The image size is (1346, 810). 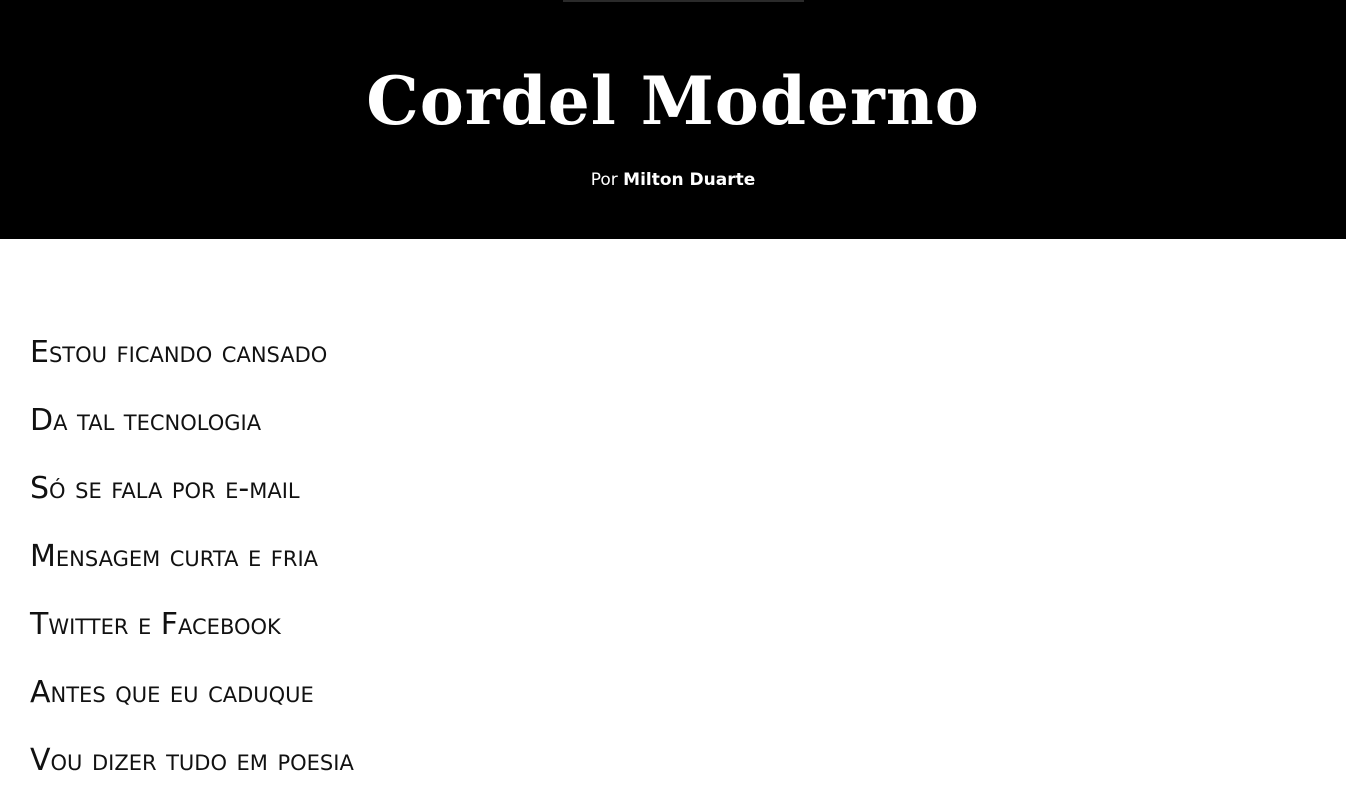 I want to click on byline-prefix: Por, so click(x=604, y=180).